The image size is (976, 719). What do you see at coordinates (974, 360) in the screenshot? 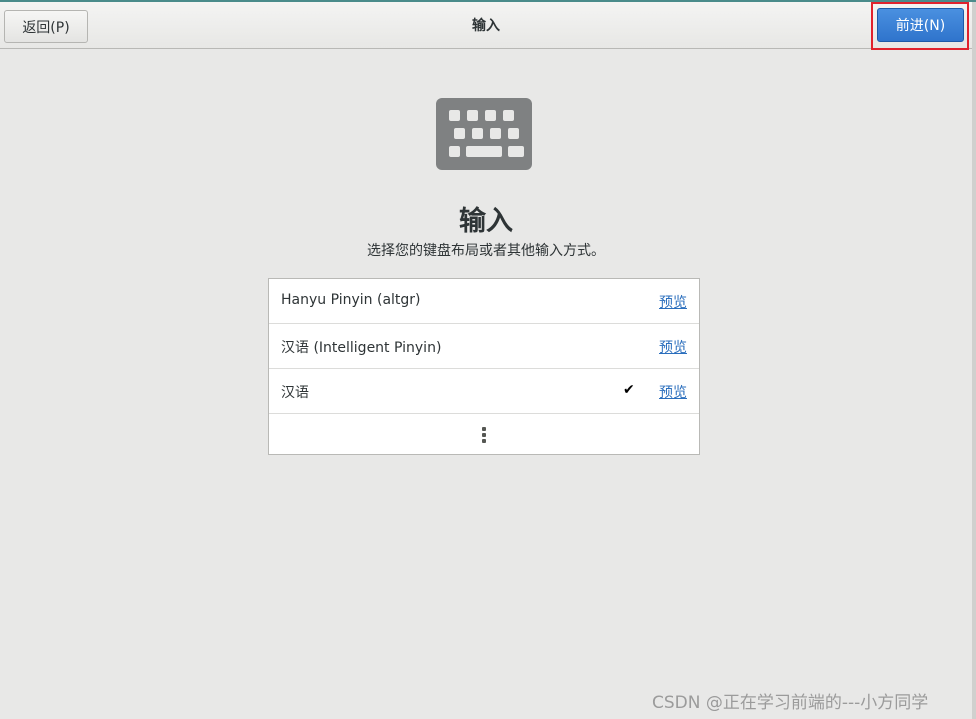
I see `window-right-edge` at bounding box center [974, 360].